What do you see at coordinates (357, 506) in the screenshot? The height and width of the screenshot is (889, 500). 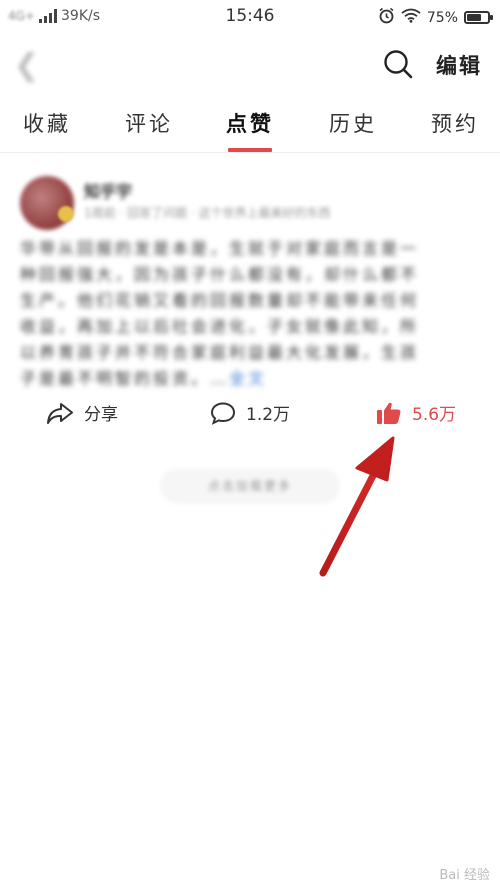 I see `annotation-arrow-icon` at bounding box center [357, 506].